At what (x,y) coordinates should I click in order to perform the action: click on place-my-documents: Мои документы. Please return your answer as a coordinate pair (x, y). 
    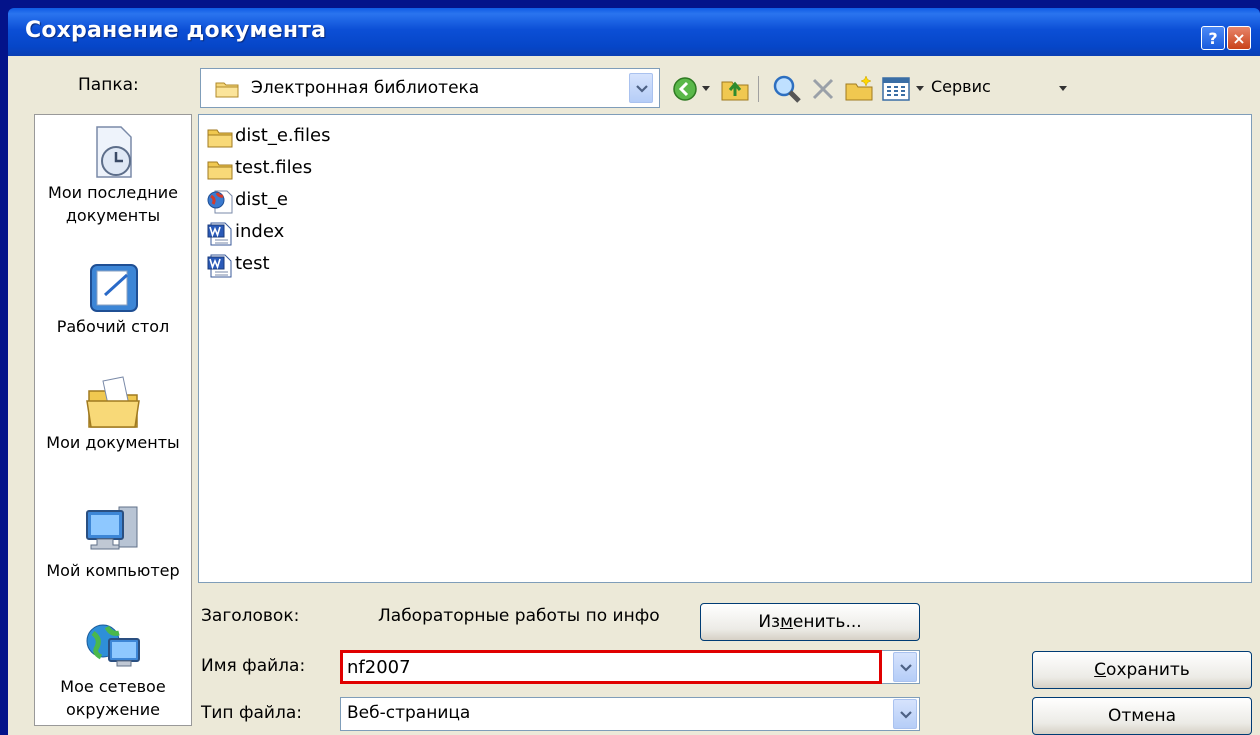
    Looking at the image, I should click on (113, 414).